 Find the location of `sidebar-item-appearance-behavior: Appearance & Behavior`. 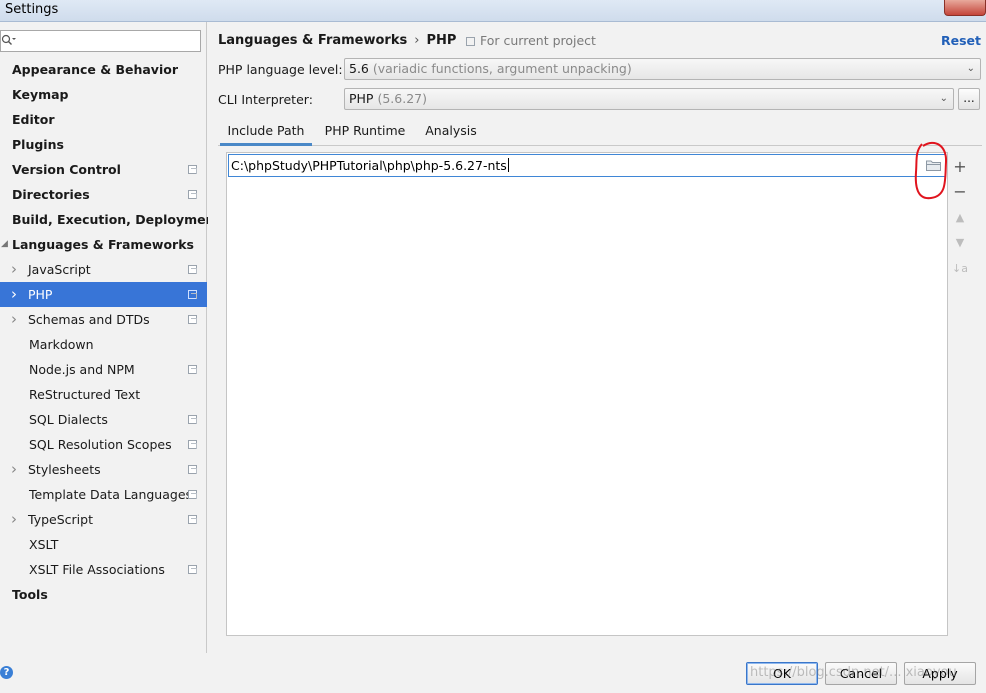

sidebar-item-appearance-behavior: Appearance & Behavior is located at coordinates (103, 69).